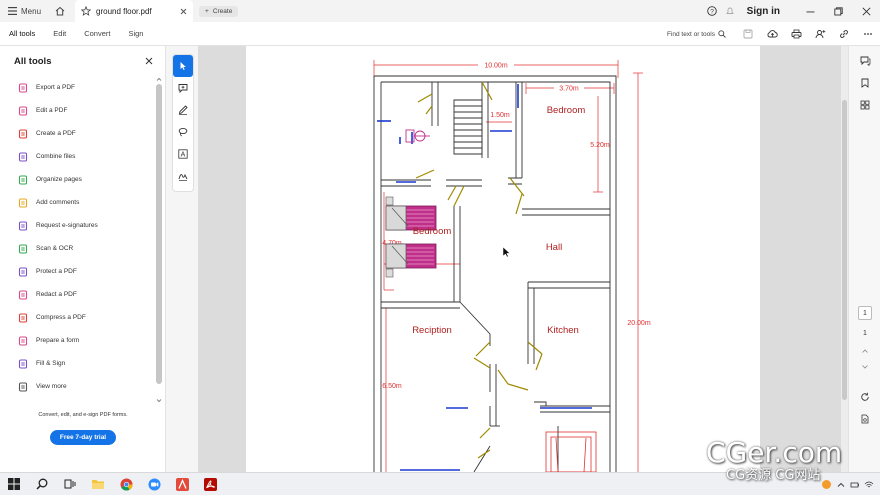 Image resolution: width=880 pixels, height=495 pixels. Describe the element at coordinates (56, 87) in the screenshot. I see `tool-item-label: Export a PDF` at that location.